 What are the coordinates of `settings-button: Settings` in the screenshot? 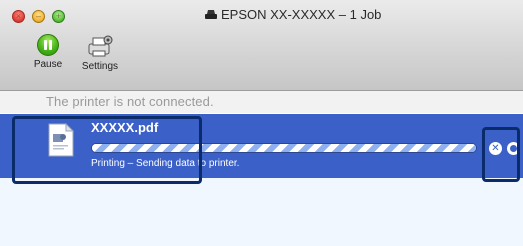 It's located at (100, 53).